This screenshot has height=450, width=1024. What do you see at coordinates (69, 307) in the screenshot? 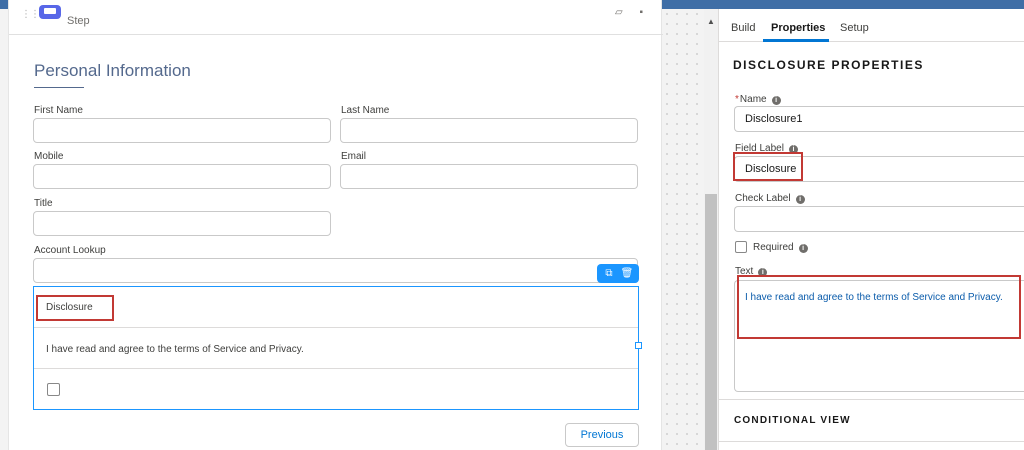
I see `disclosure-label: Disclosure` at bounding box center [69, 307].